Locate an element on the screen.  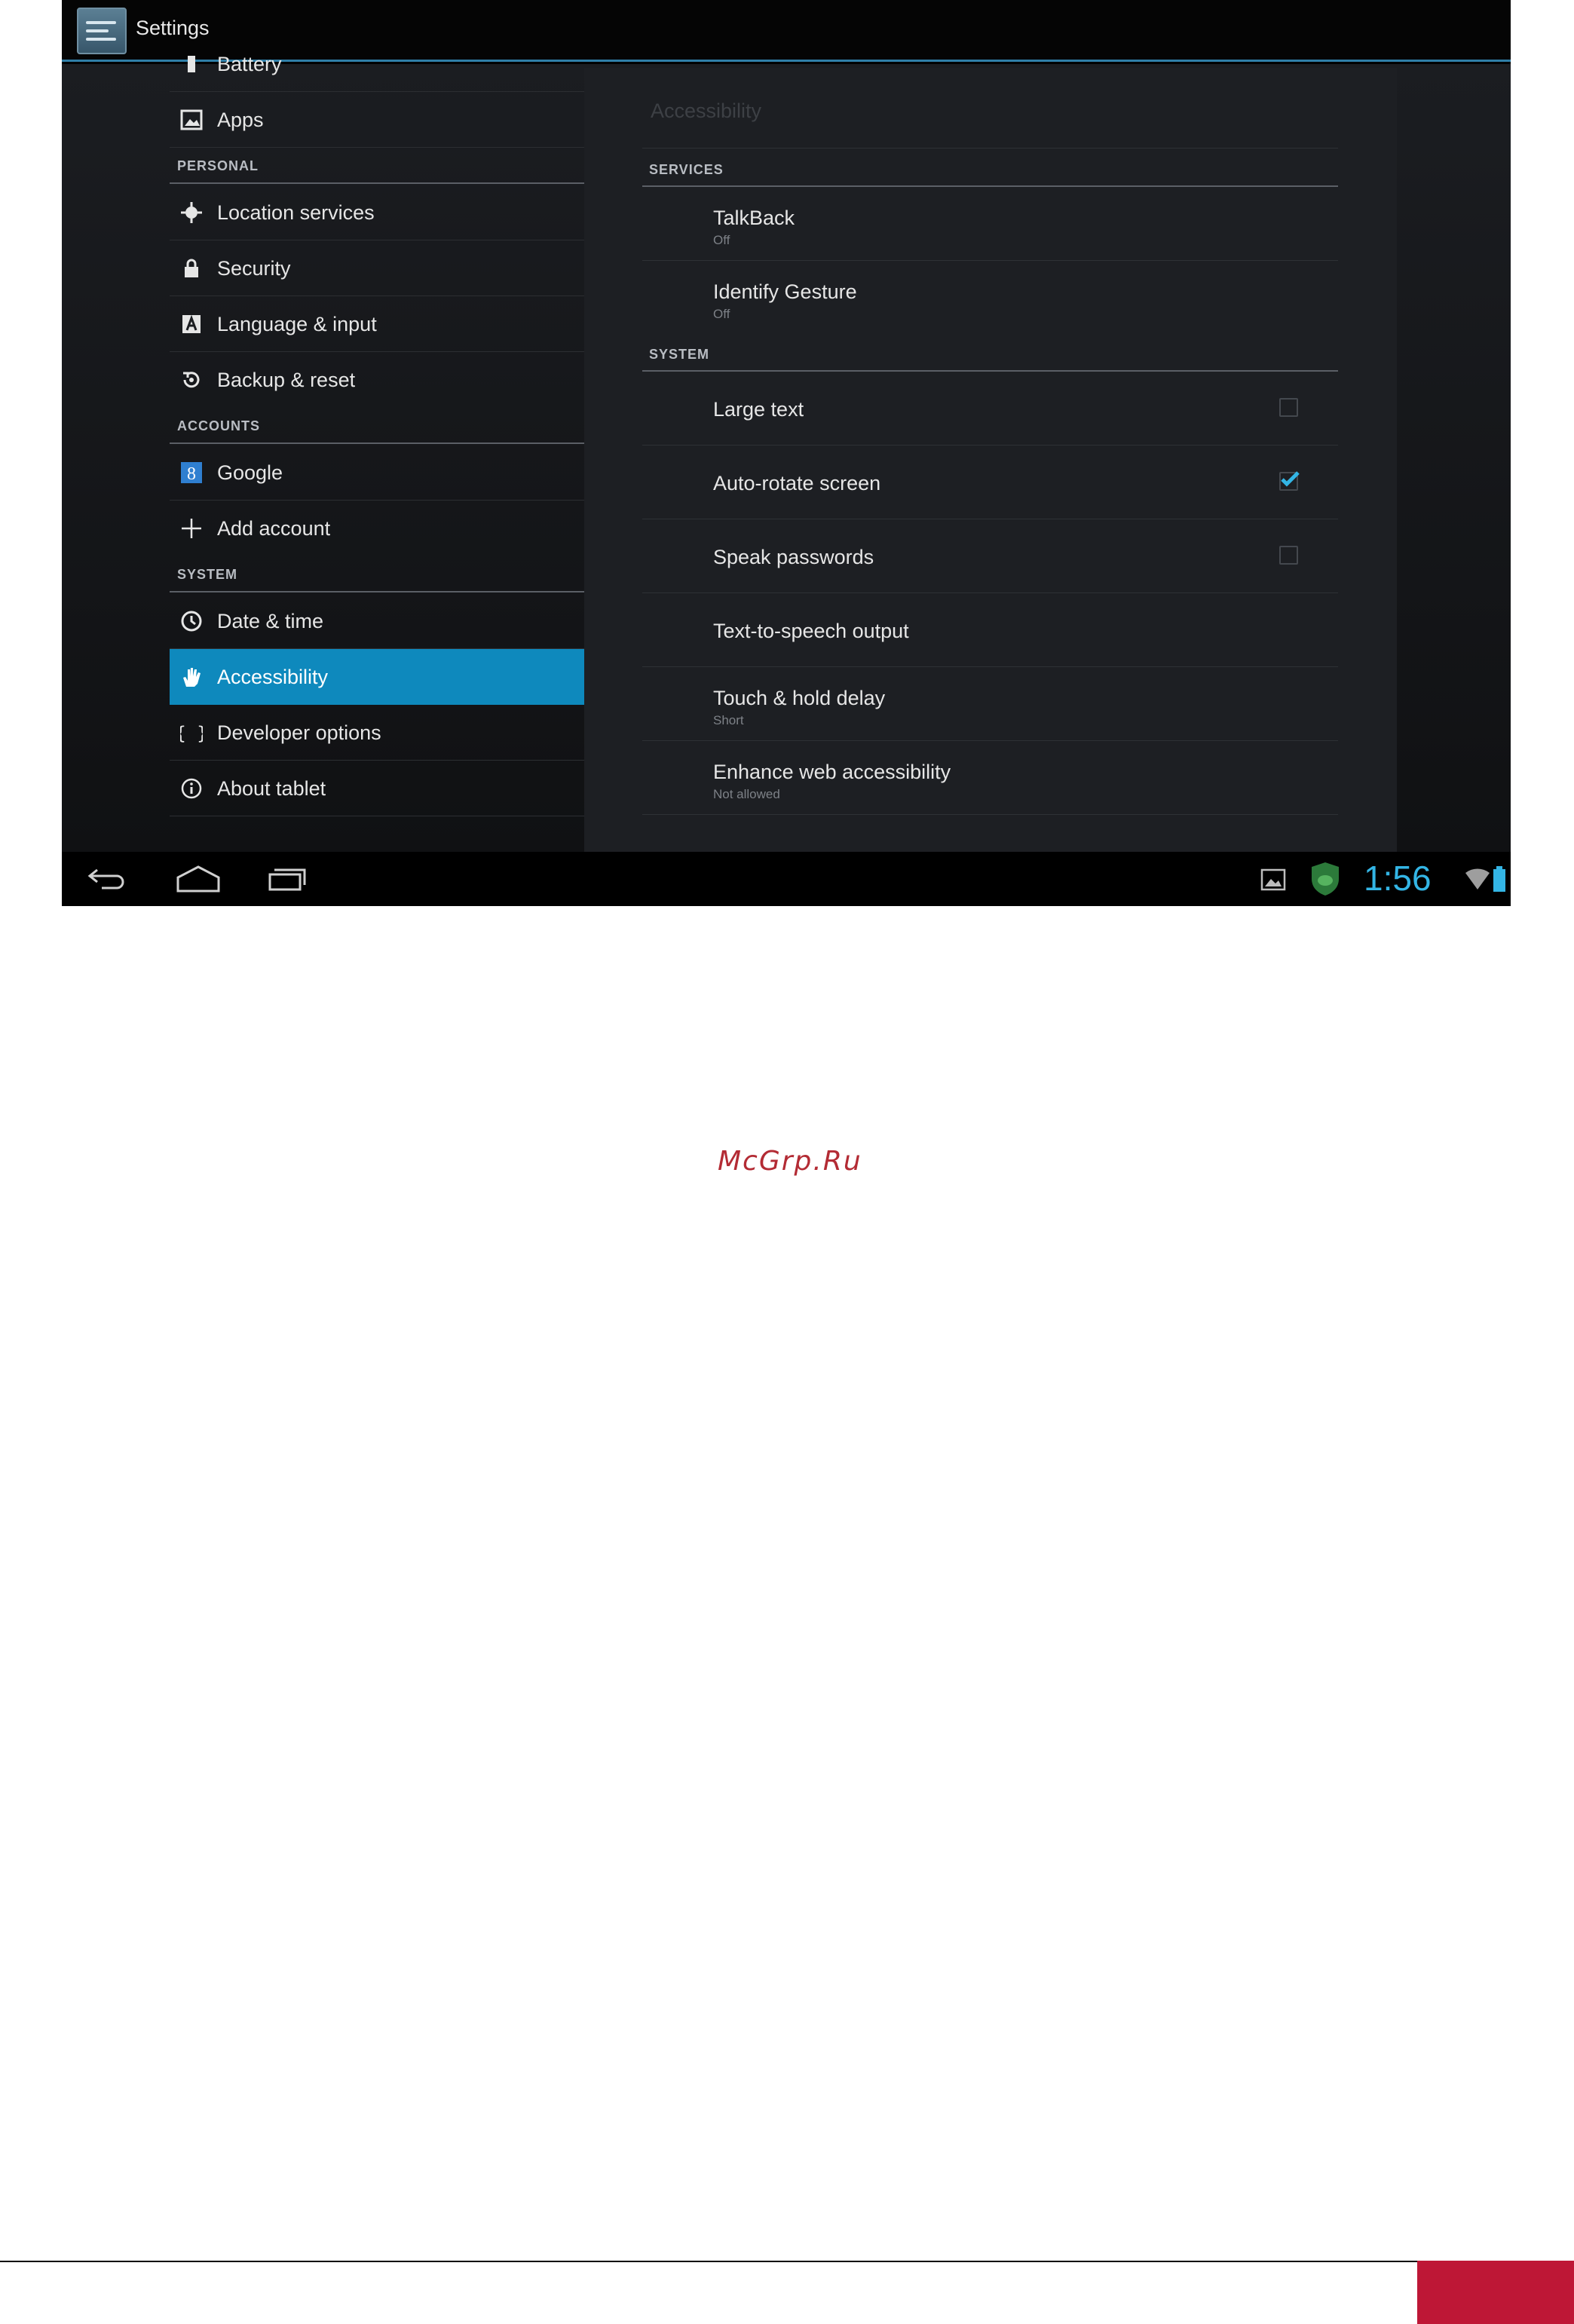
pref-title: Auto-rotate screen is located at coordinates (797, 483).